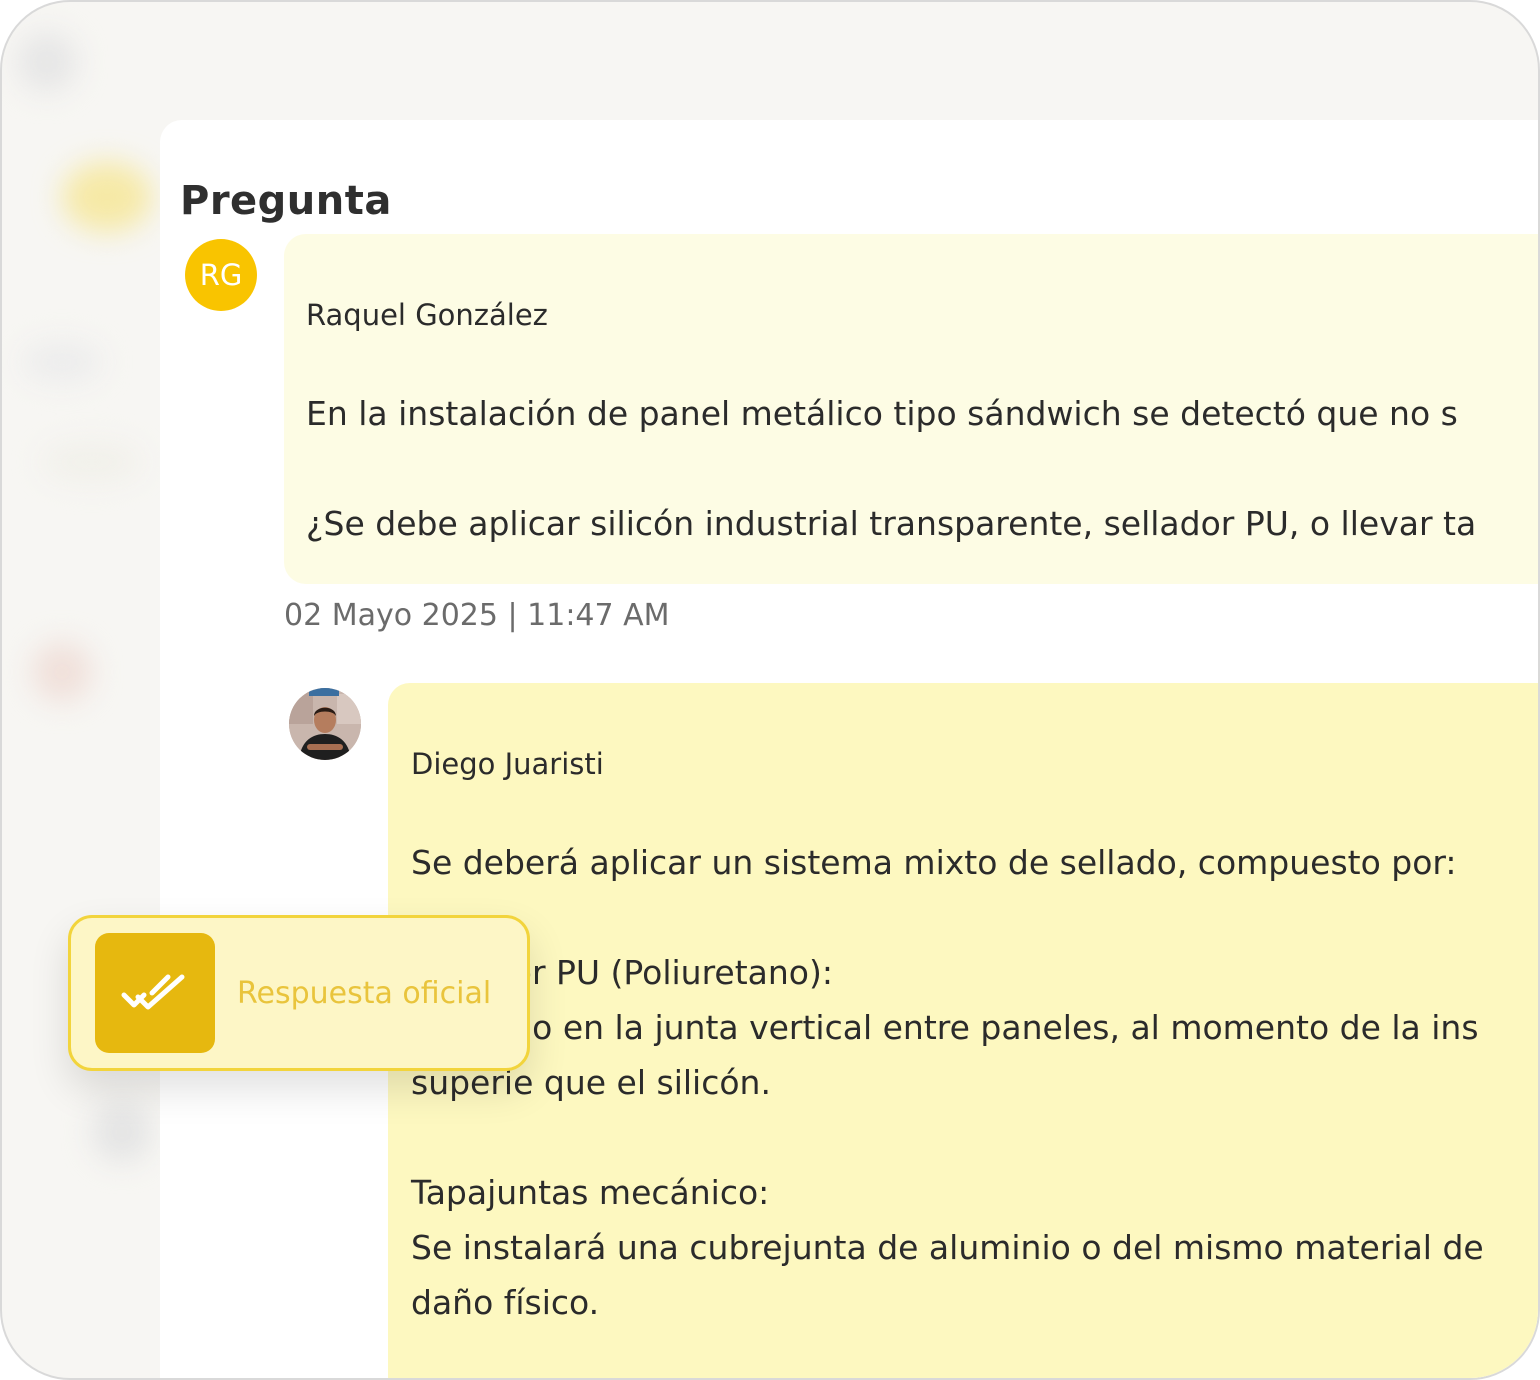 This screenshot has height=1380, width=1540. Describe the element at coordinates (155, 993) in the screenshot. I see `double-check-icon` at that location.